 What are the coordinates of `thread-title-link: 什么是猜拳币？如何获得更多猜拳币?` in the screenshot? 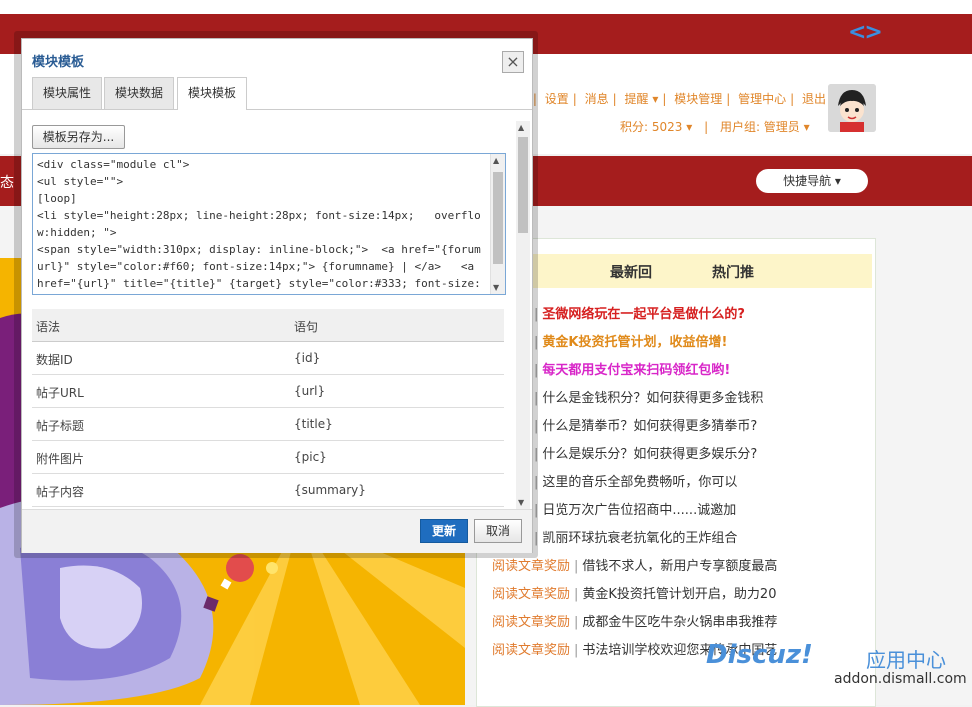 It's located at (649, 426).